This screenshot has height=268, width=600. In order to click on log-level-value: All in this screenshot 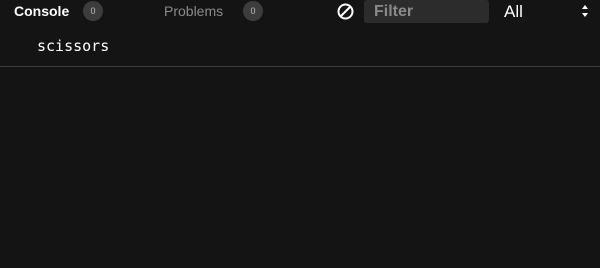, I will do `click(513, 11)`.